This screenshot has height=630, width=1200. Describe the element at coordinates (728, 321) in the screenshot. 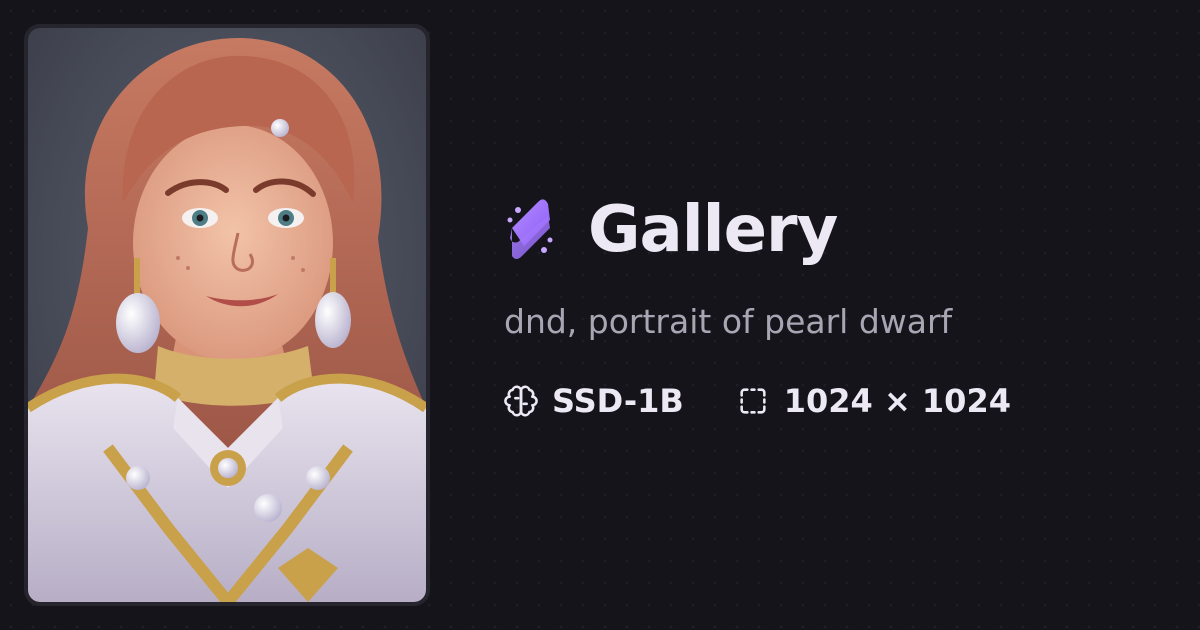

I see `prompt-text: dnd, portrait of pearl dwarf` at that location.